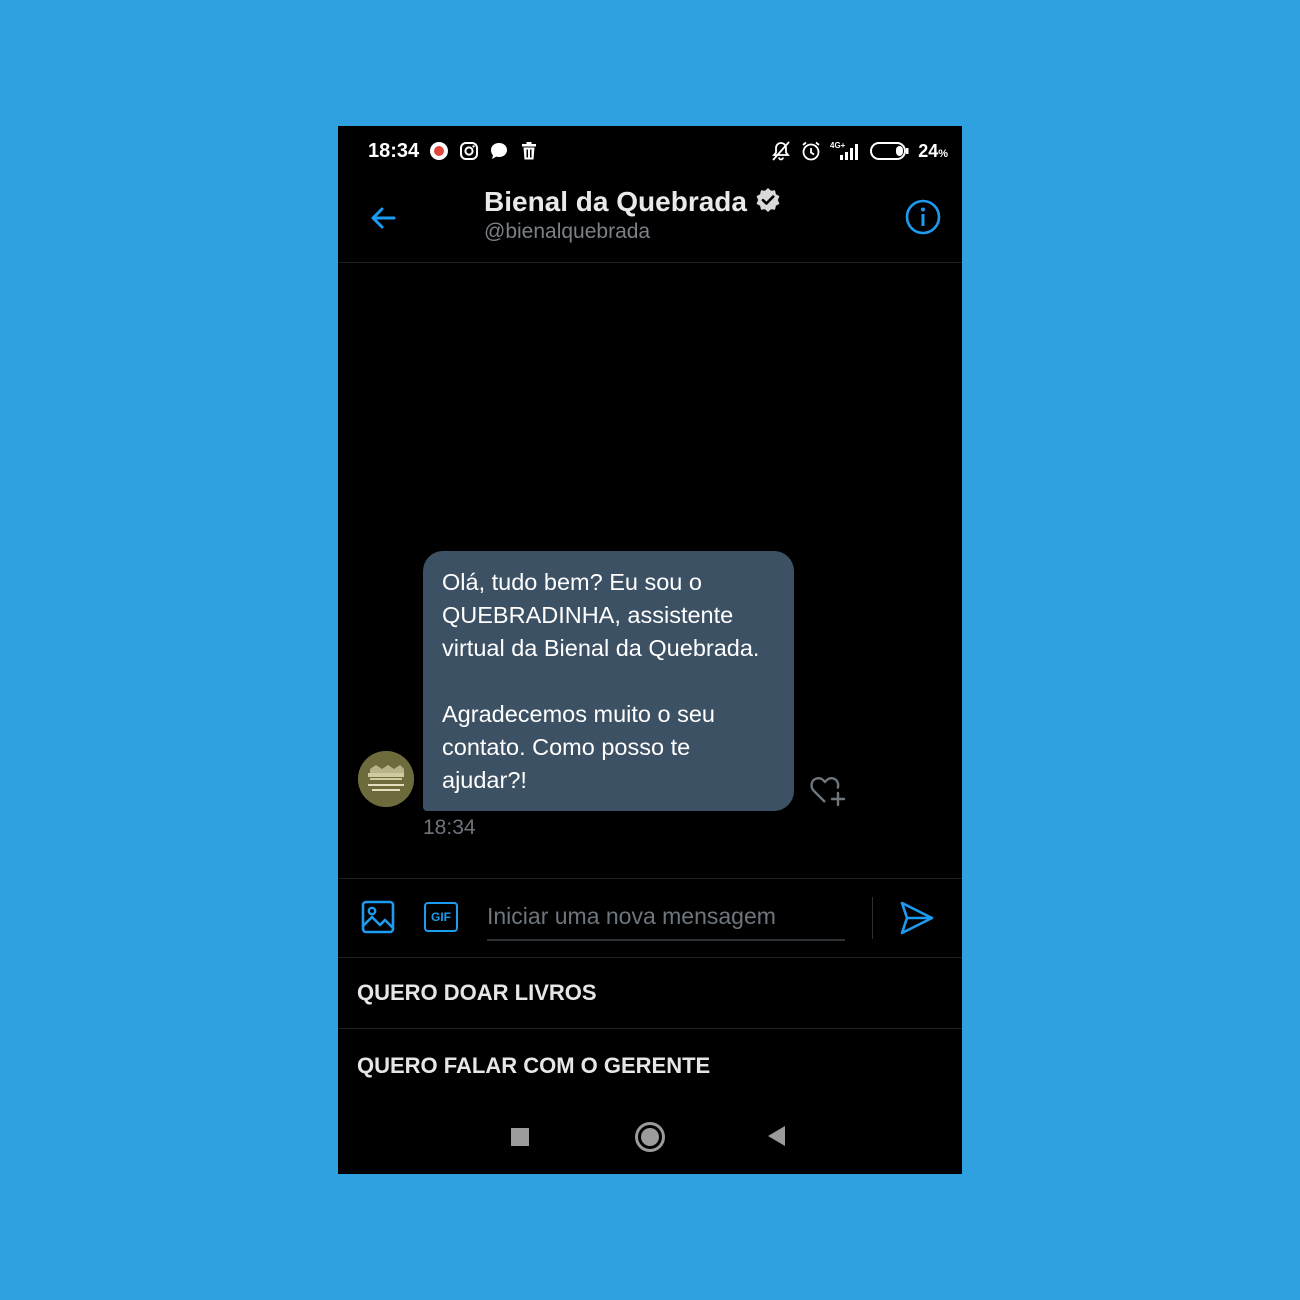  What do you see at coordinates (666, 917) in the screenshot?
I see `message-input` at bounding box center [666, 917].